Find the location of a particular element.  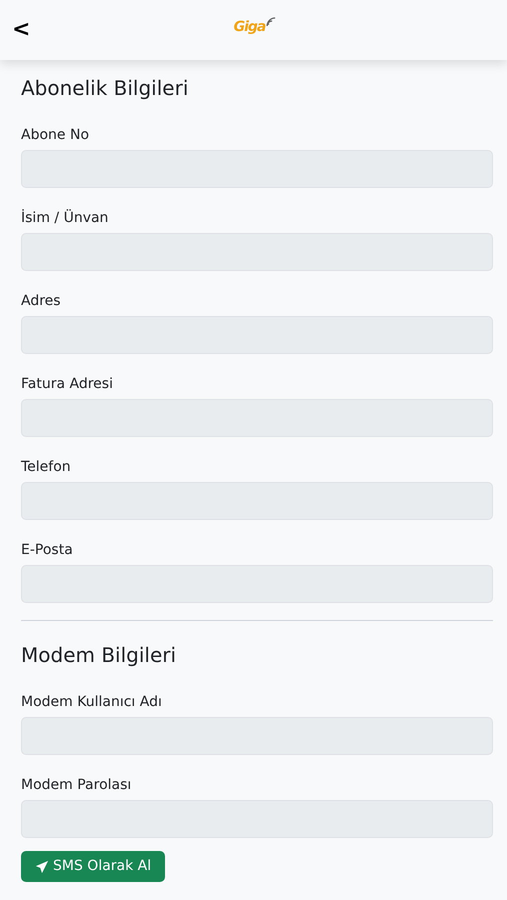

field-label: İsim / Ünvan is located at coordinates (64, 218).